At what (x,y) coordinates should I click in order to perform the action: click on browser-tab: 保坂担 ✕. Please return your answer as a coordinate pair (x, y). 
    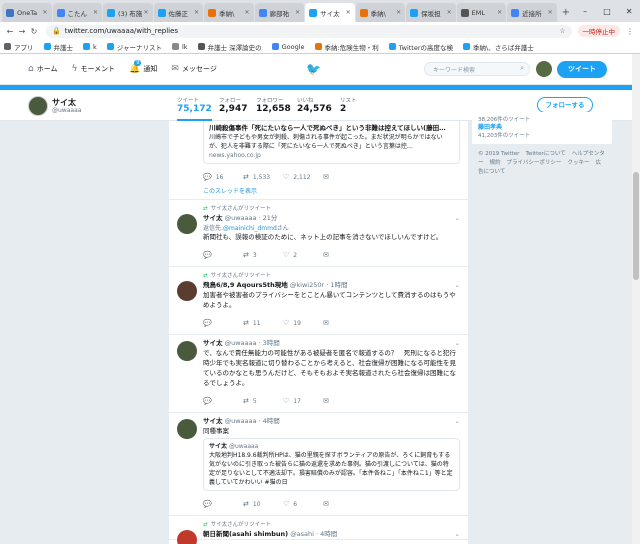
    Looking at the image, I should click on (431, 12).